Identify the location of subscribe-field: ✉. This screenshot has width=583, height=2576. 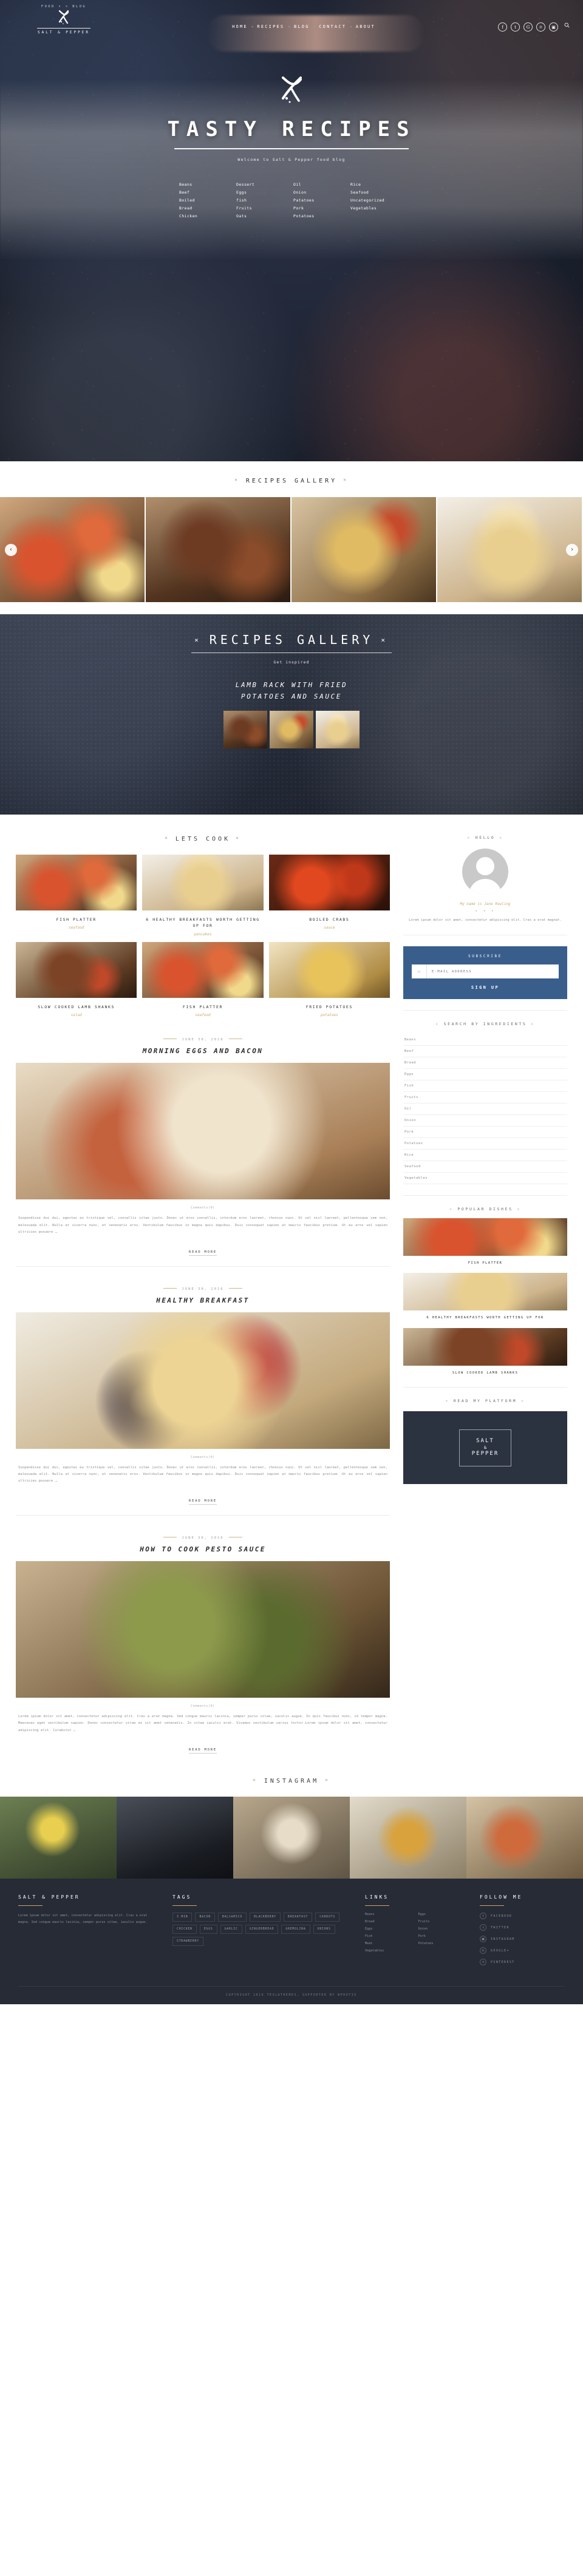
(486, 971).